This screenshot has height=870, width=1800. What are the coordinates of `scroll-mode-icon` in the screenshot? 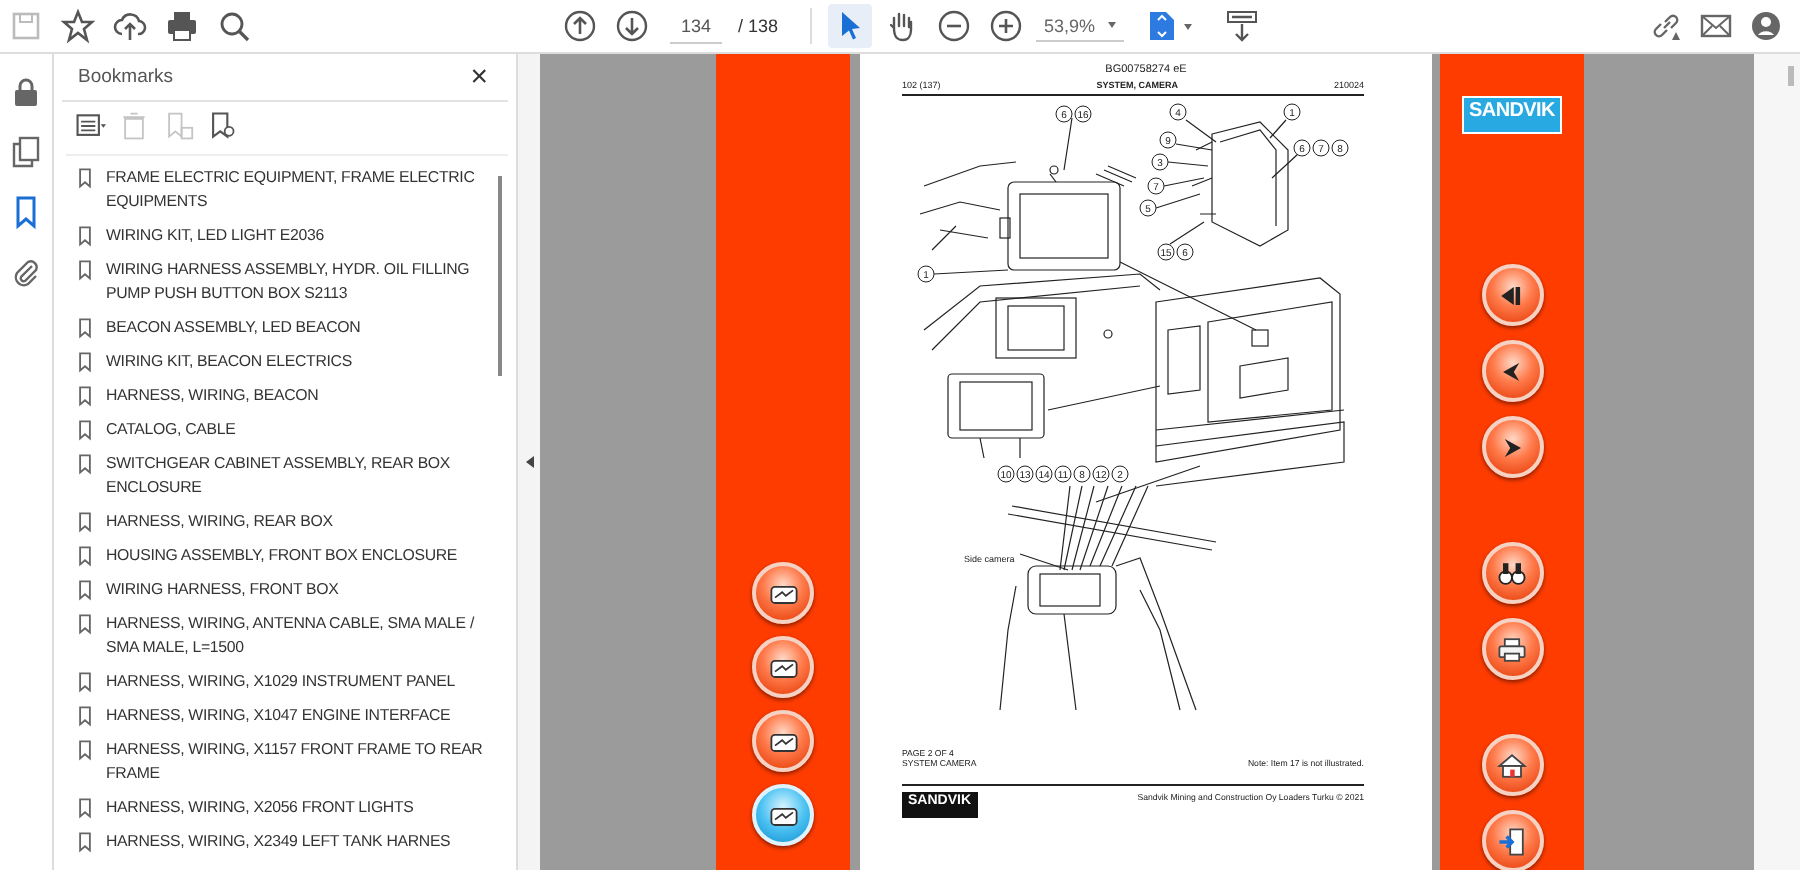 It's located at (1242, 26).